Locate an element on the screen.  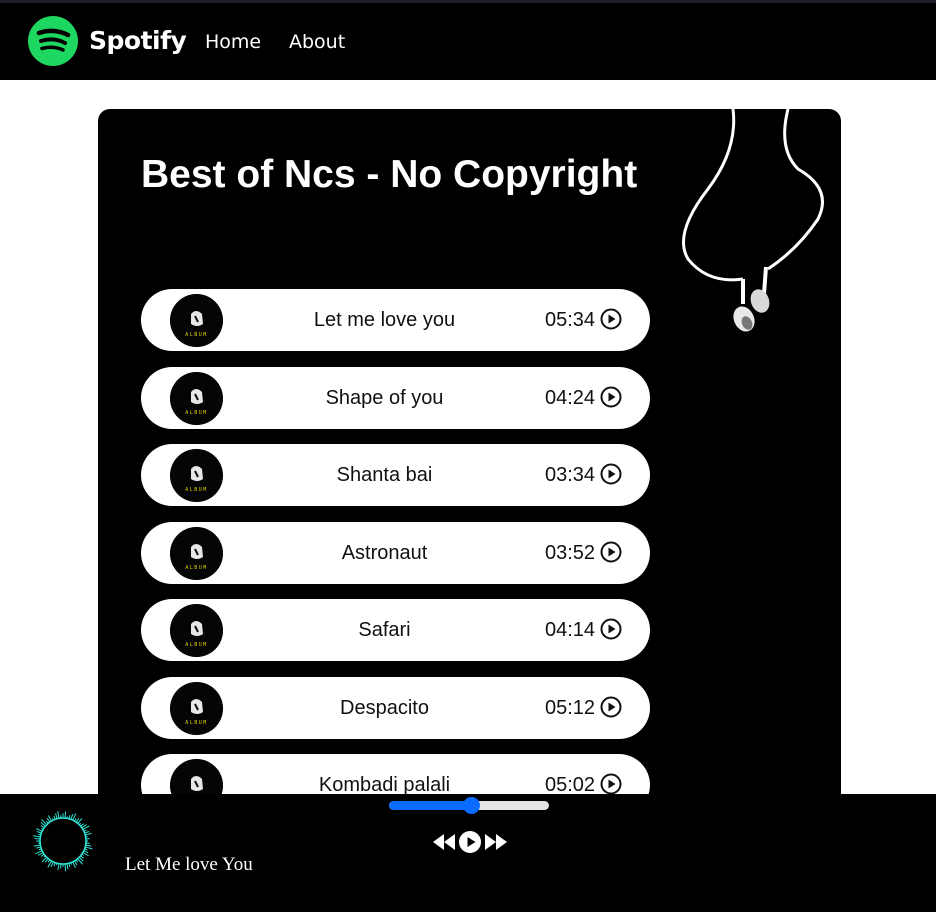
earphones-icon is located at coordinates (753, 220).